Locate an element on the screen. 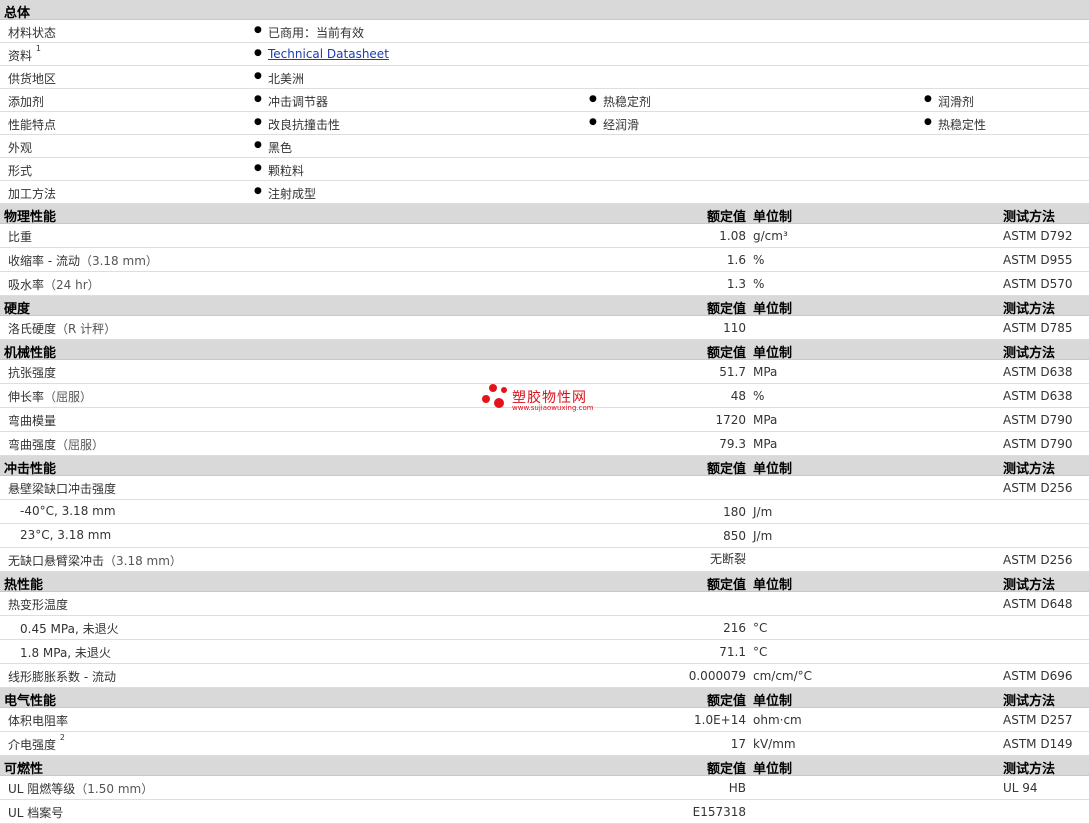 Image resolution: width=1089 pixels, height=824 pixels. row-value: 1.3 is located at coordinates (736, 284).